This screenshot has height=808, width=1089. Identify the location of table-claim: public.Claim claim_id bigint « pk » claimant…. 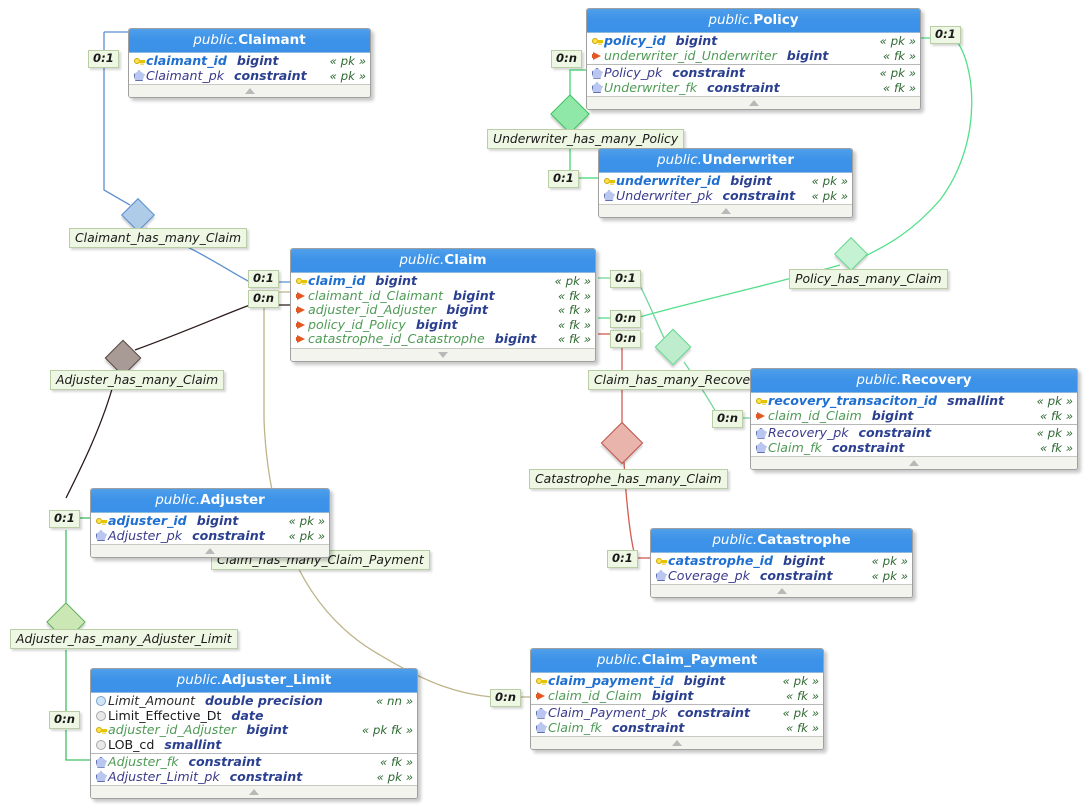
(443, 305).